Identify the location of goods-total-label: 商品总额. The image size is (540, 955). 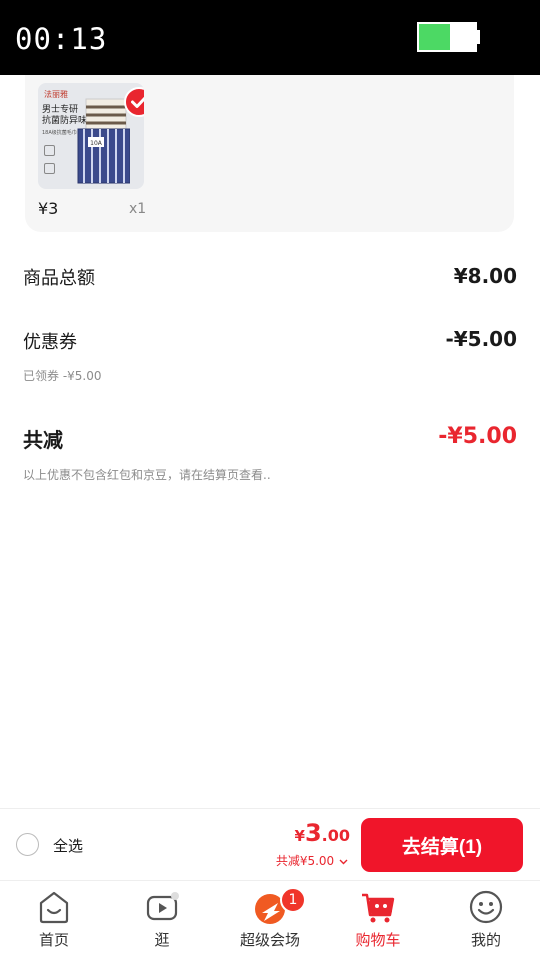
(59, 278).